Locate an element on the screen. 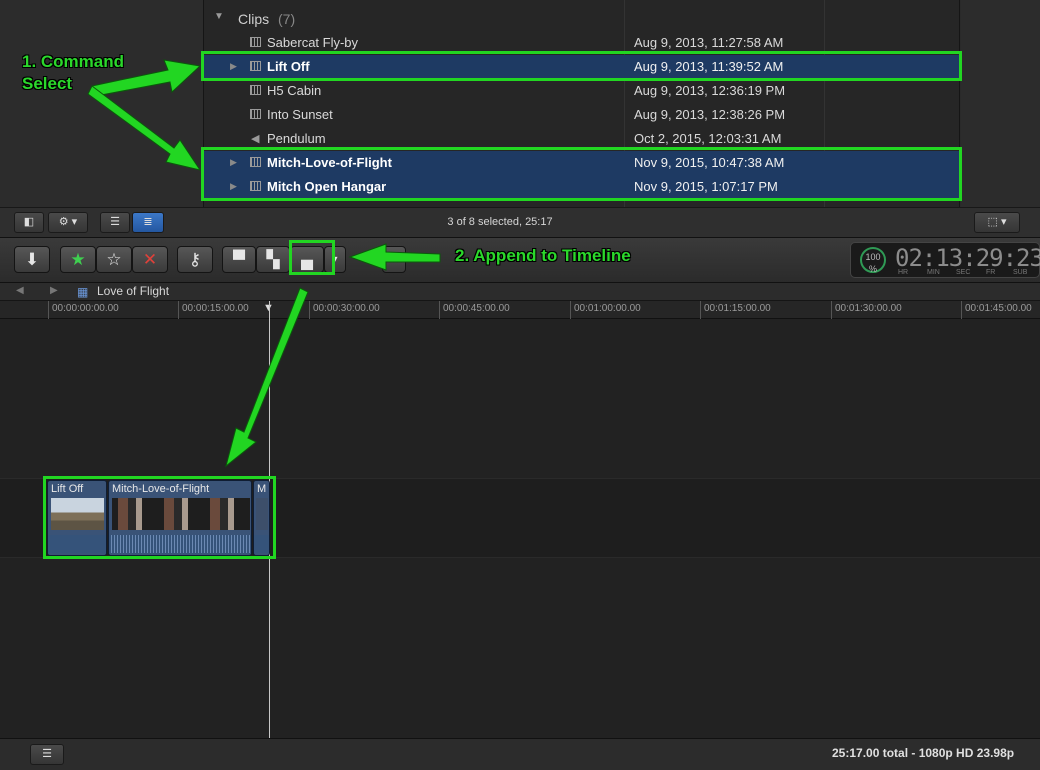 The image size is (1040, 770). clip-name: H5 Cabin is located at coordinates (294, 90).